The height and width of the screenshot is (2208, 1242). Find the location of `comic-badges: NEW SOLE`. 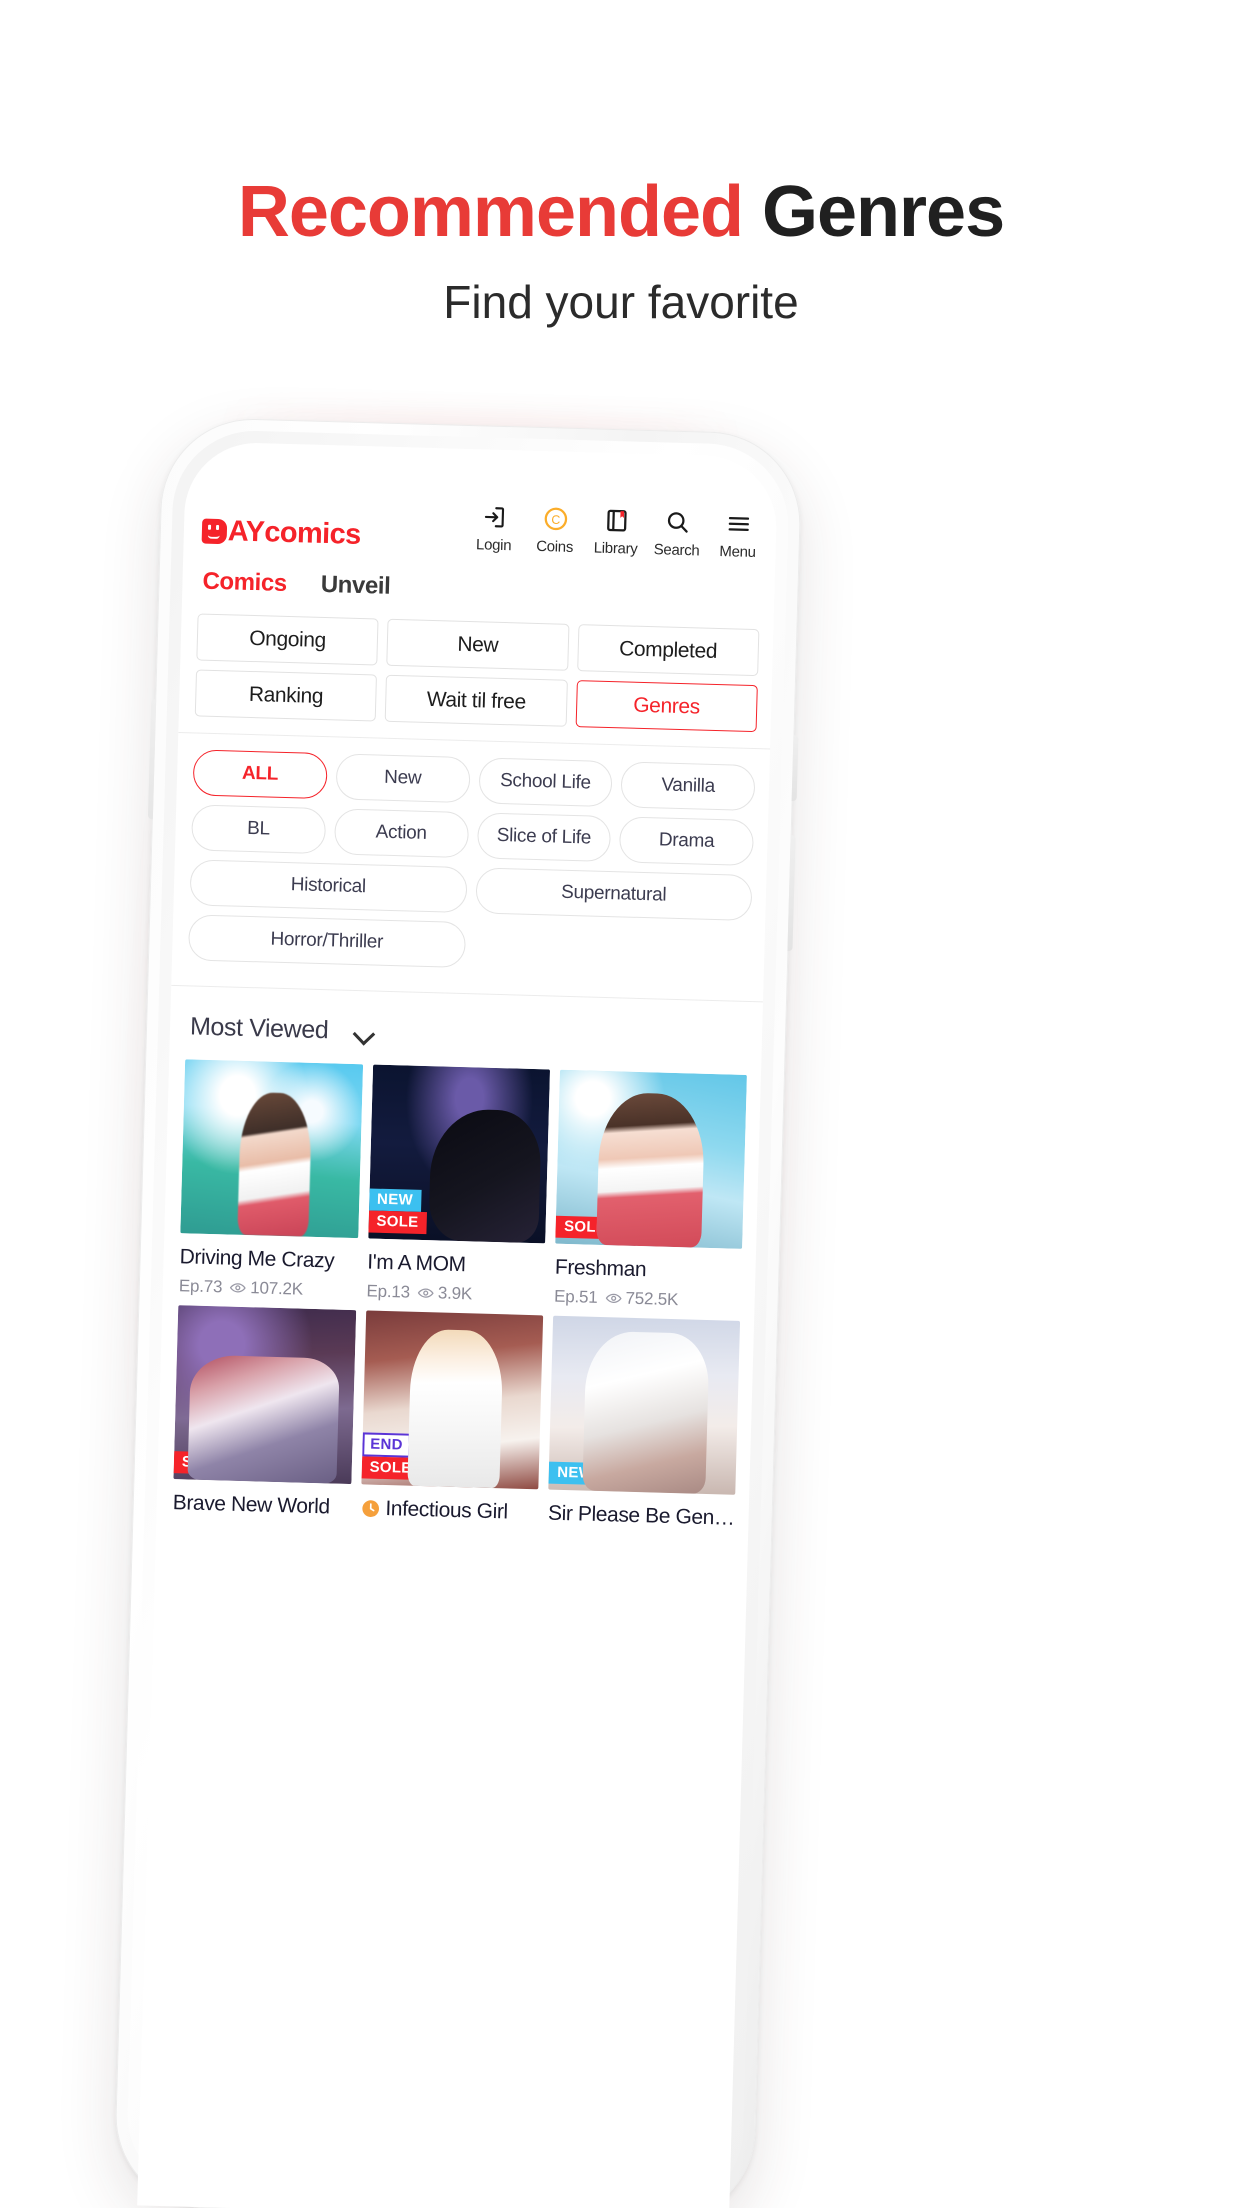

comic-badges: NEW SOLE is located at coordinates (397, 1211).